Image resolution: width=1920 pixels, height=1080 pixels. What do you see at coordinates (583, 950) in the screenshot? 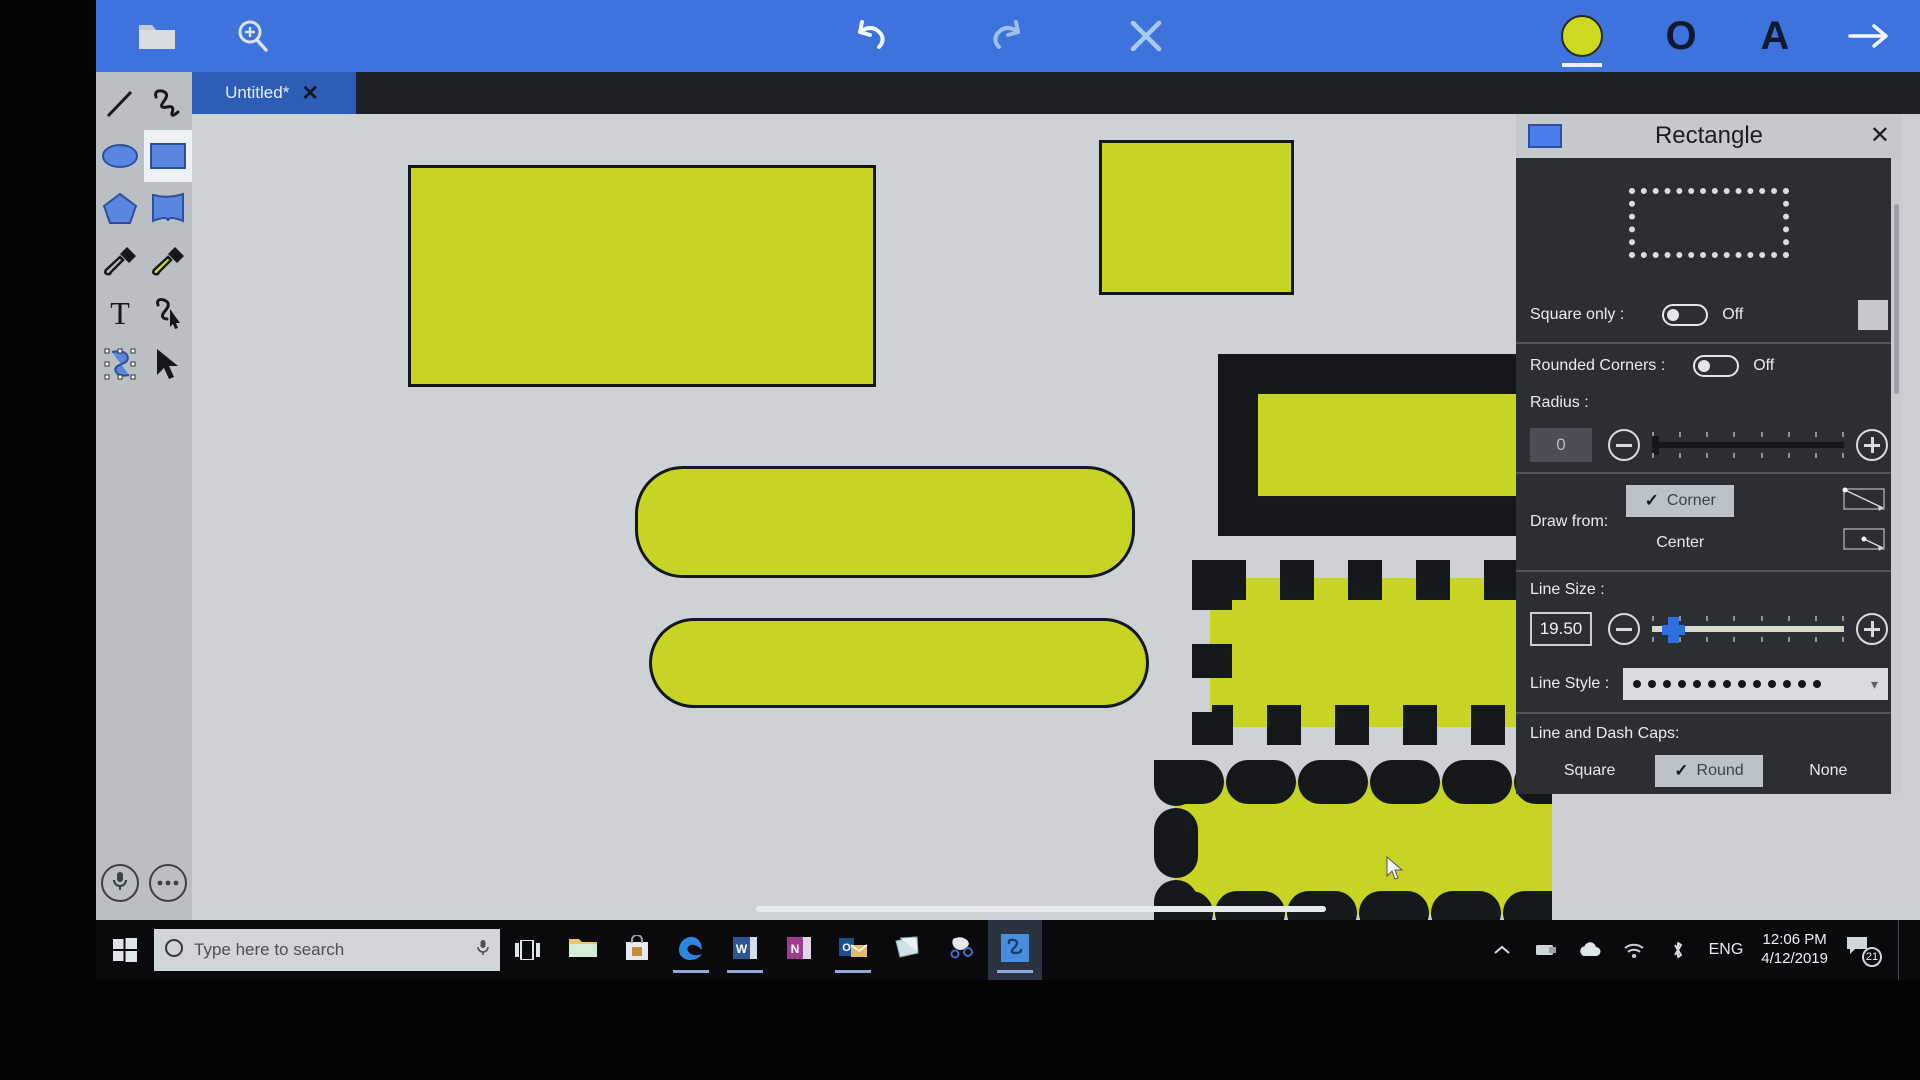
I see `taskbar-file-explorer` at bounding box center [583, 950].